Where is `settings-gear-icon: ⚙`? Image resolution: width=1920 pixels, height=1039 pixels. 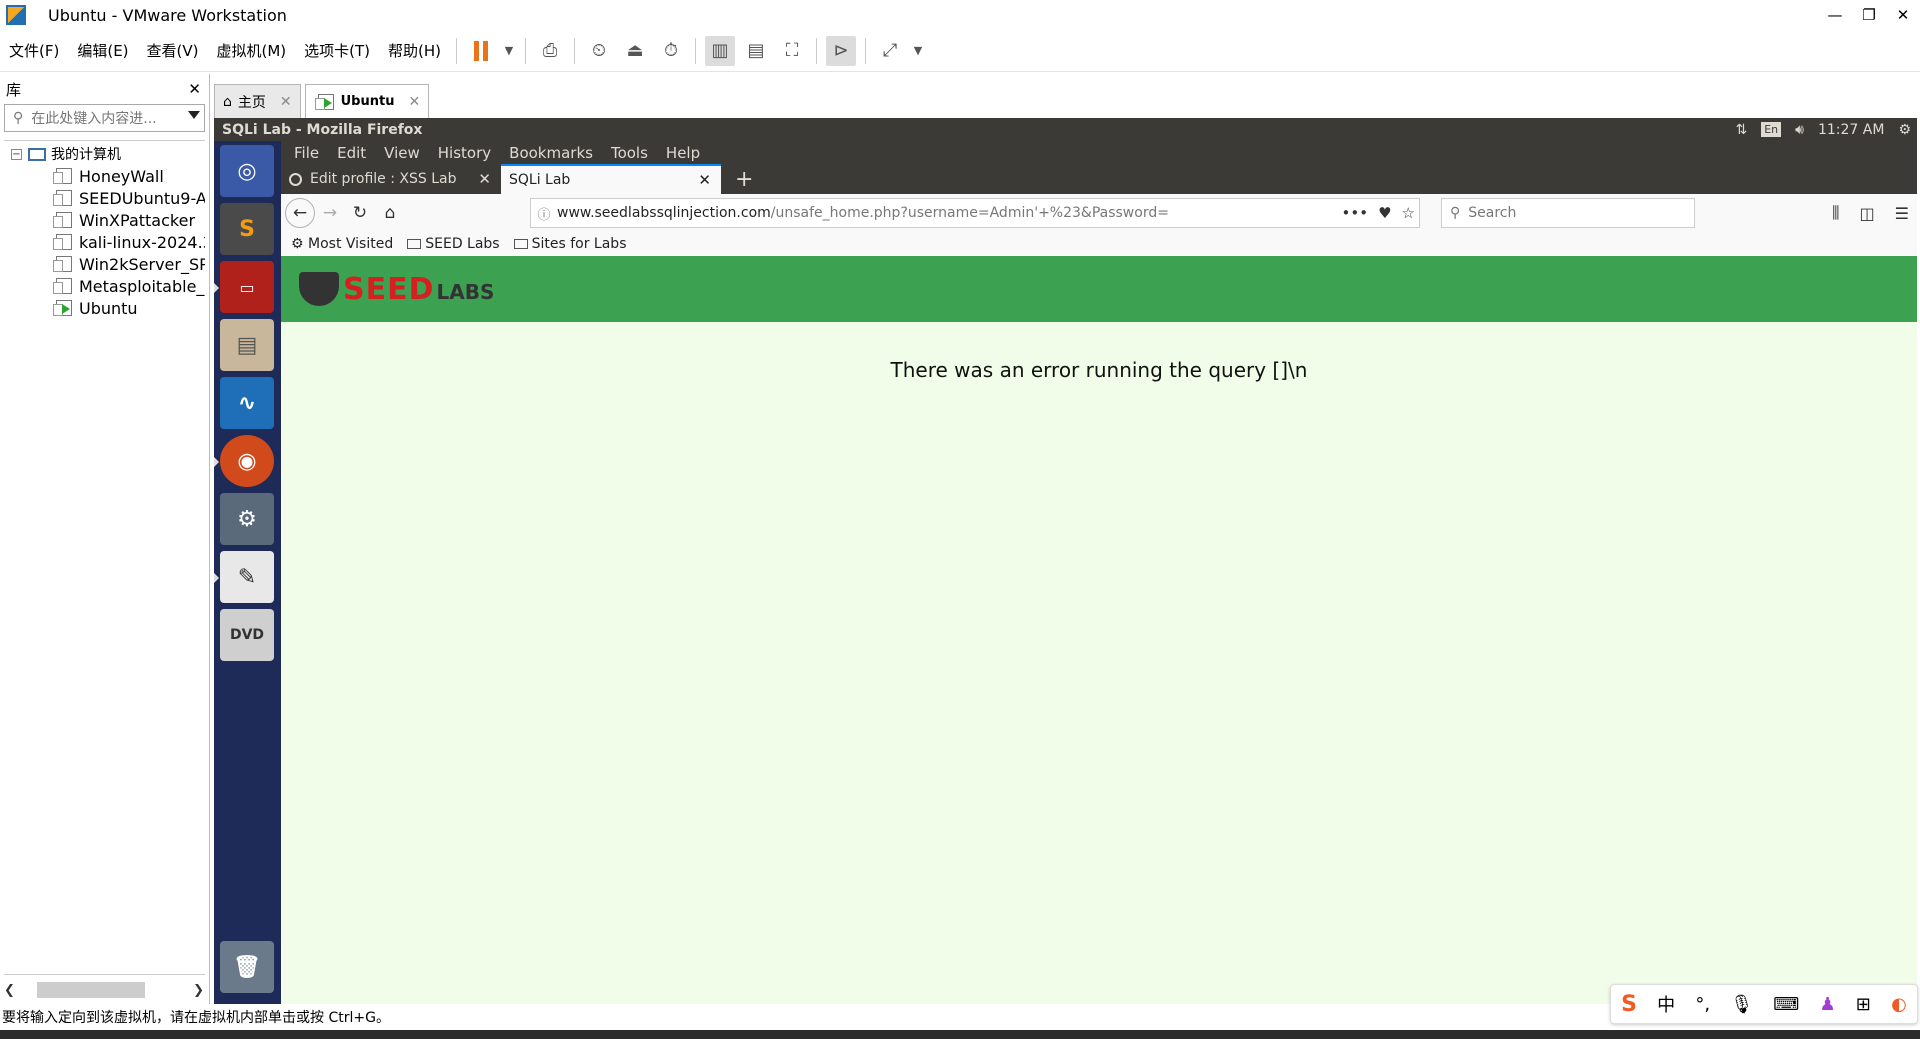
settings-gear-icon: ⚙ is located at coordinates (1904, 130).